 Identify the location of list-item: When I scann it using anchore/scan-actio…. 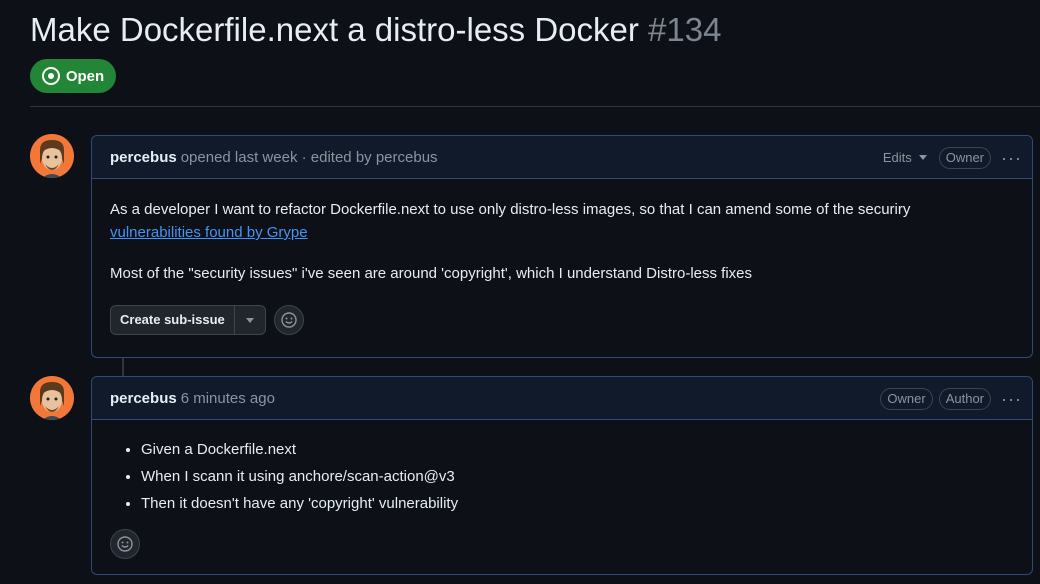
(577, 476).